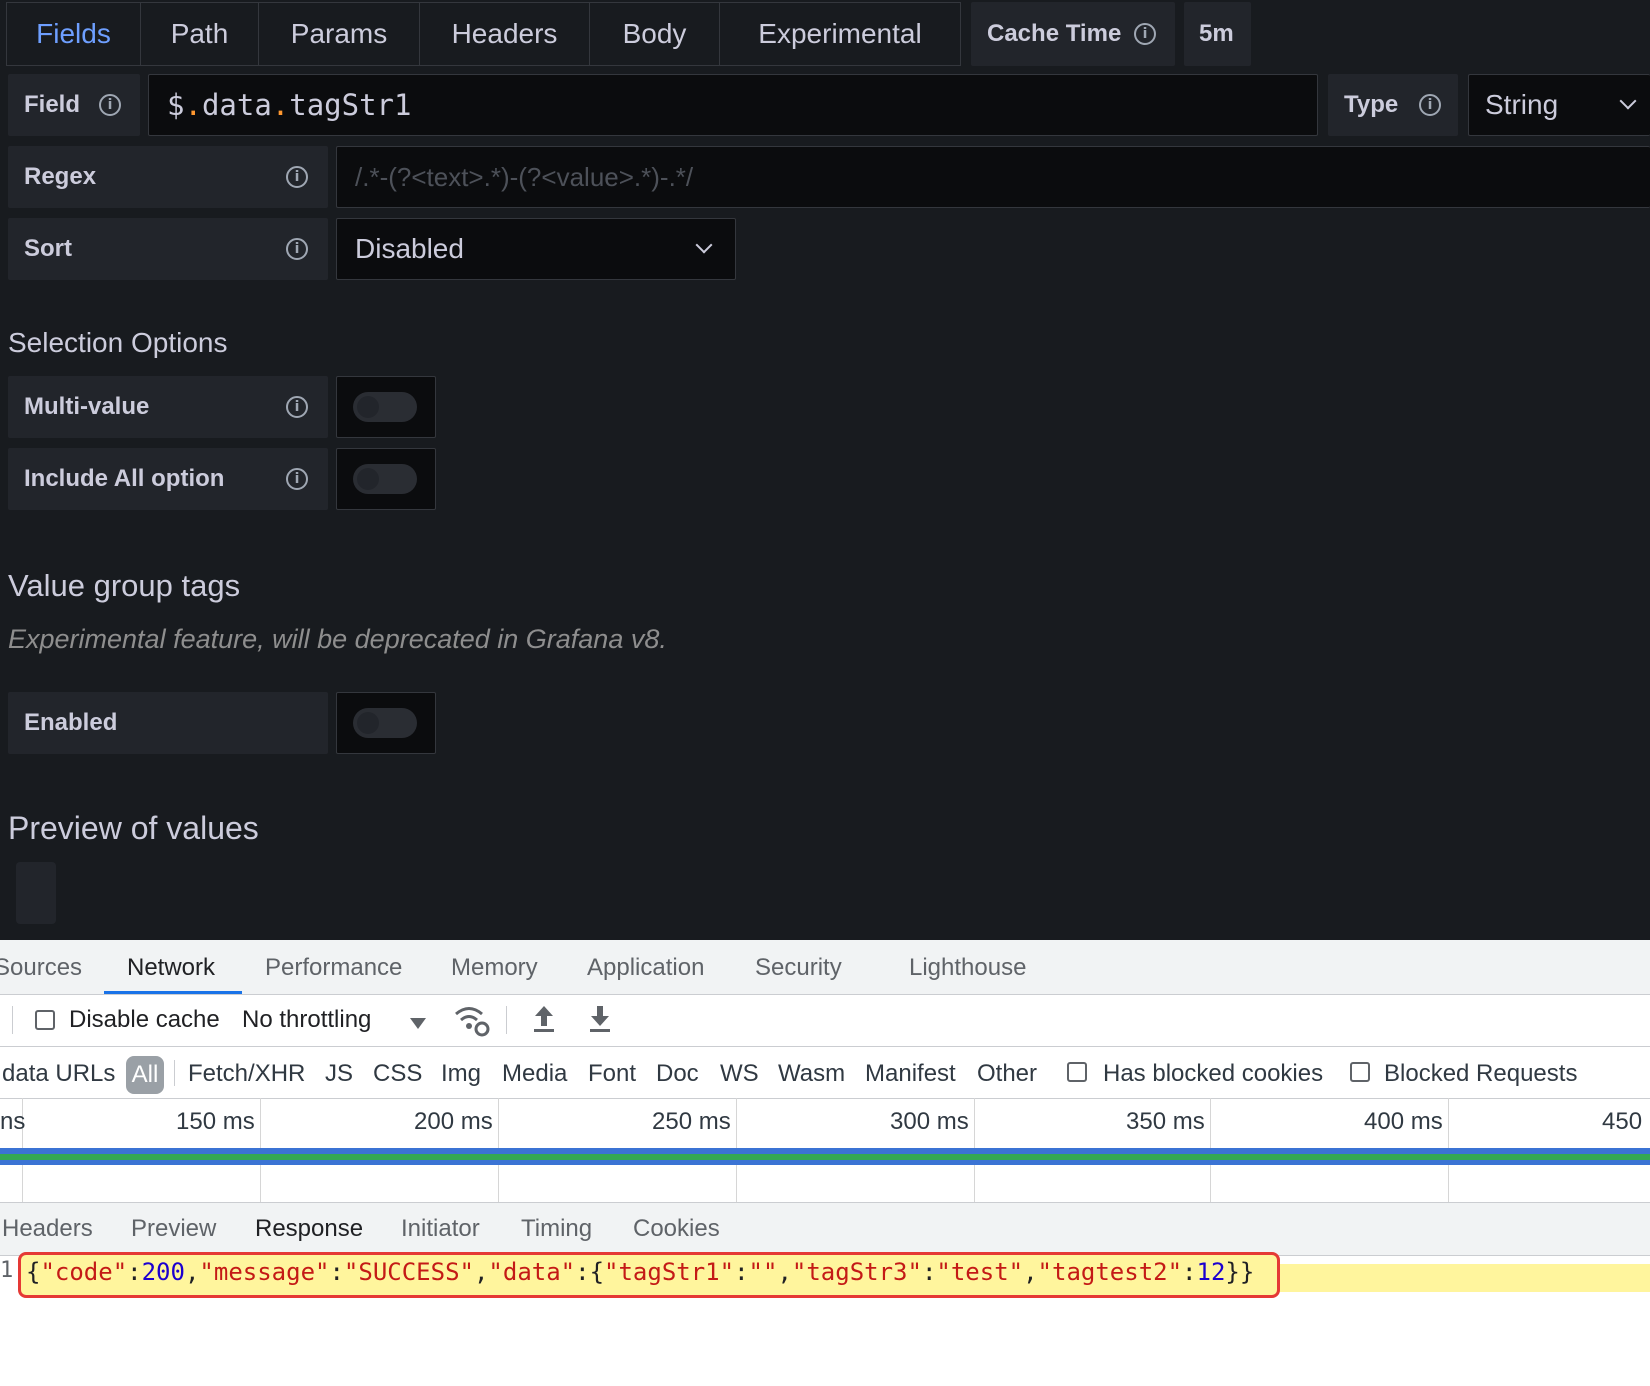 This screenshot has height=1386, width=1650. Describe the element at coordinates (440, 1229) in the screenshot. I see `detail-tab-initiator: Initiator` at that location.